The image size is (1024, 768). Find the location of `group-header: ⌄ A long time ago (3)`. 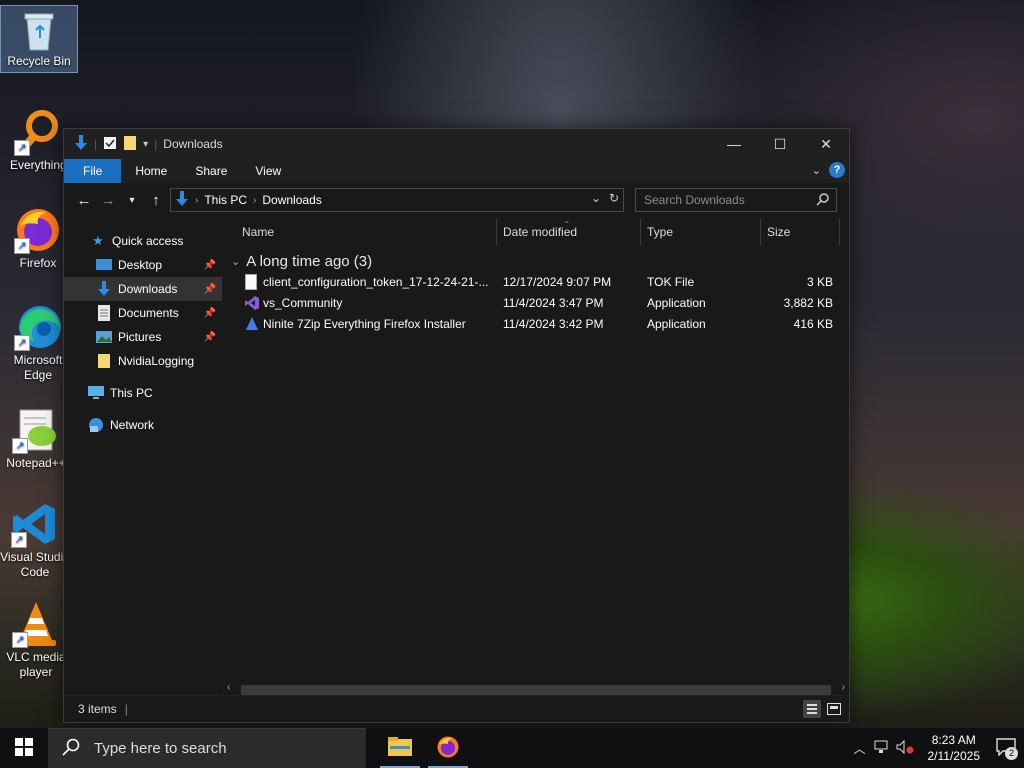

group-header: ⌄ A long time ago (3) is located at coordinates (301, 261).